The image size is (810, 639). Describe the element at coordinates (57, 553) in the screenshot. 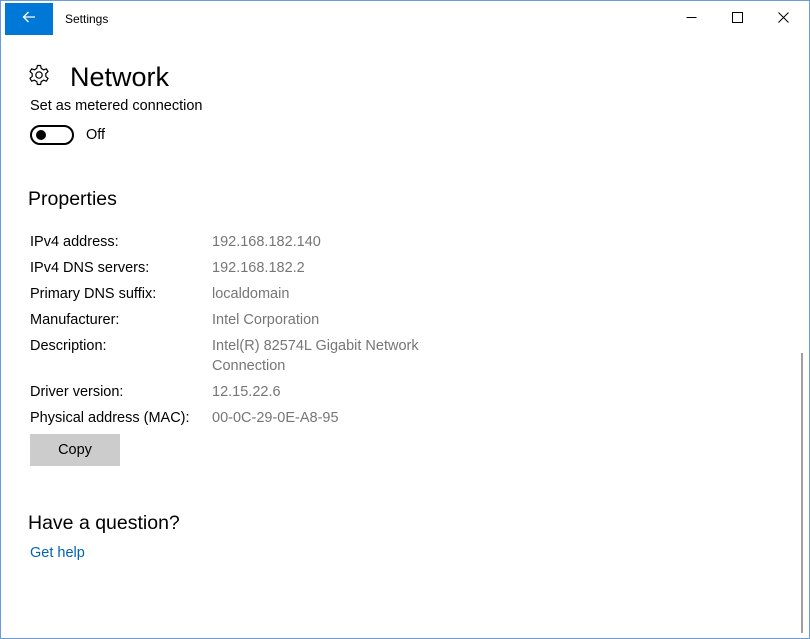

I see `get-help-link: Get help` at that location.